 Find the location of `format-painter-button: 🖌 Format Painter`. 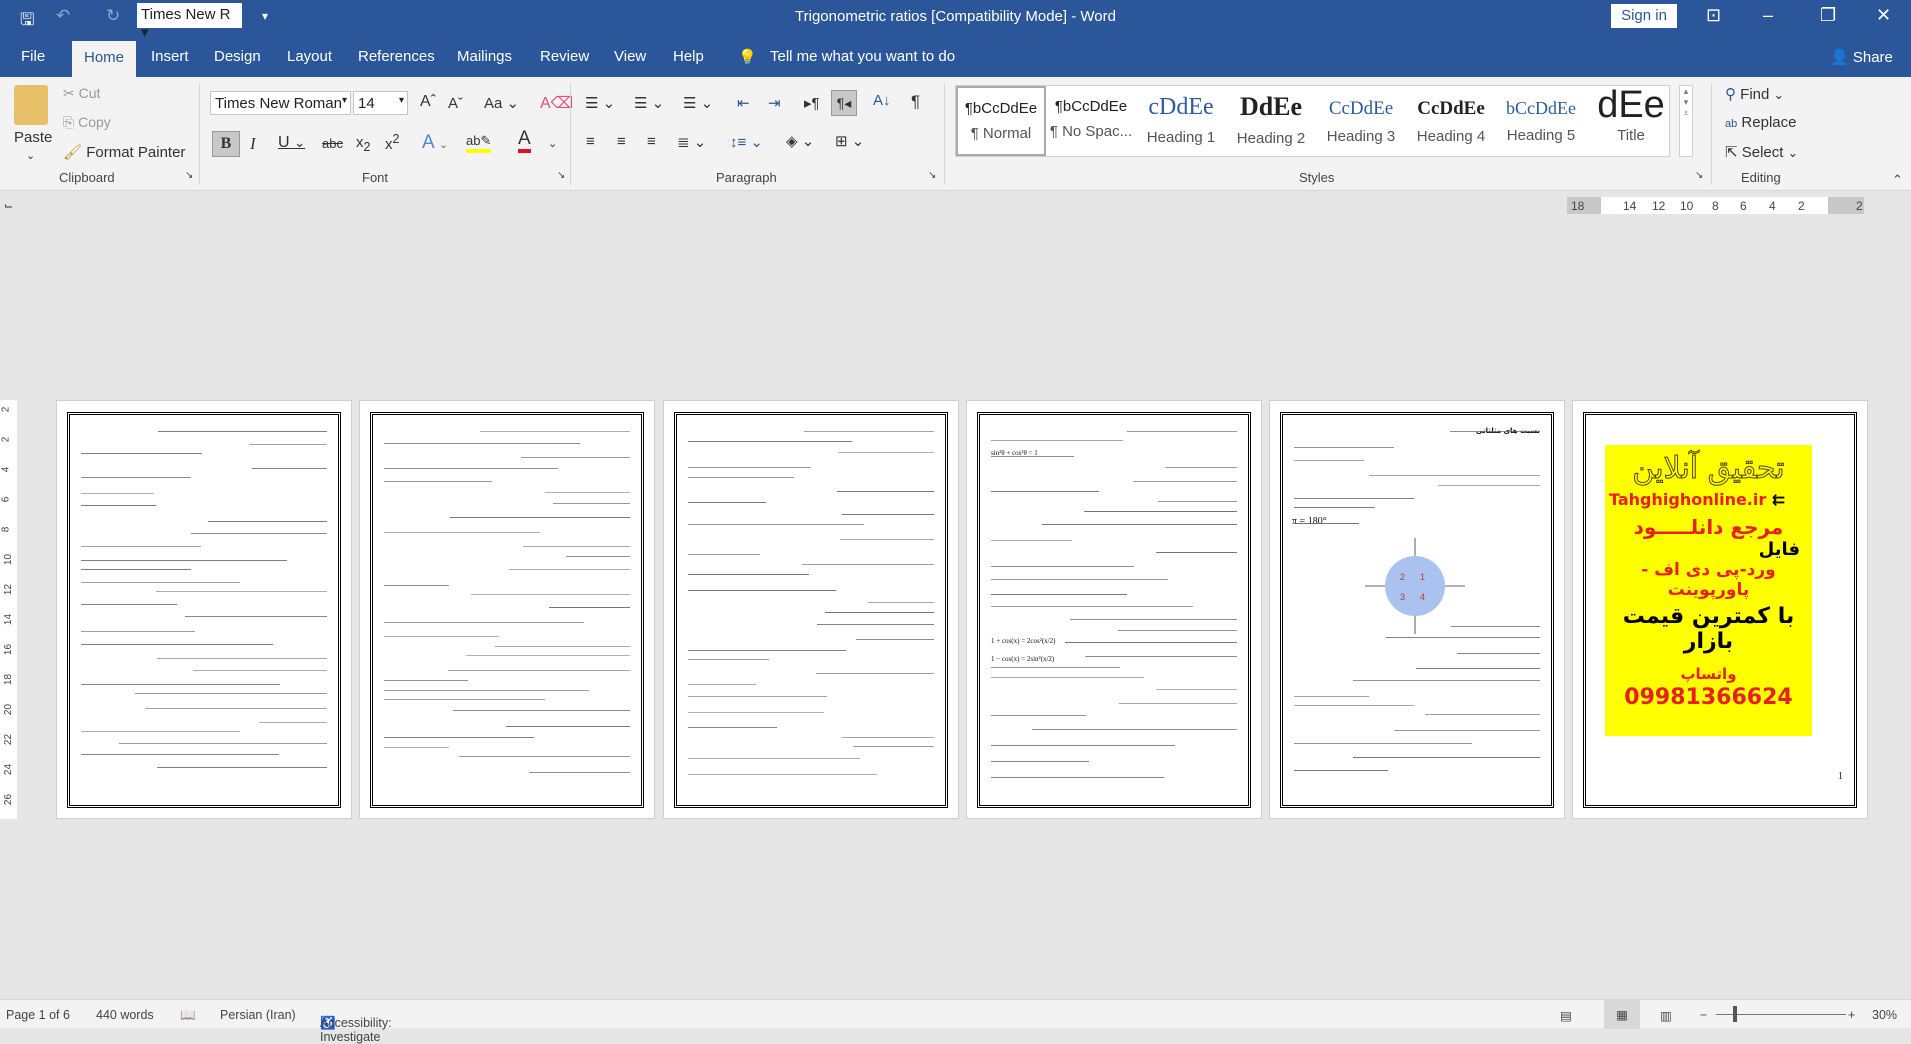

format-painter-button: 🖌 Format Painter is located at coordinates (124, 152).